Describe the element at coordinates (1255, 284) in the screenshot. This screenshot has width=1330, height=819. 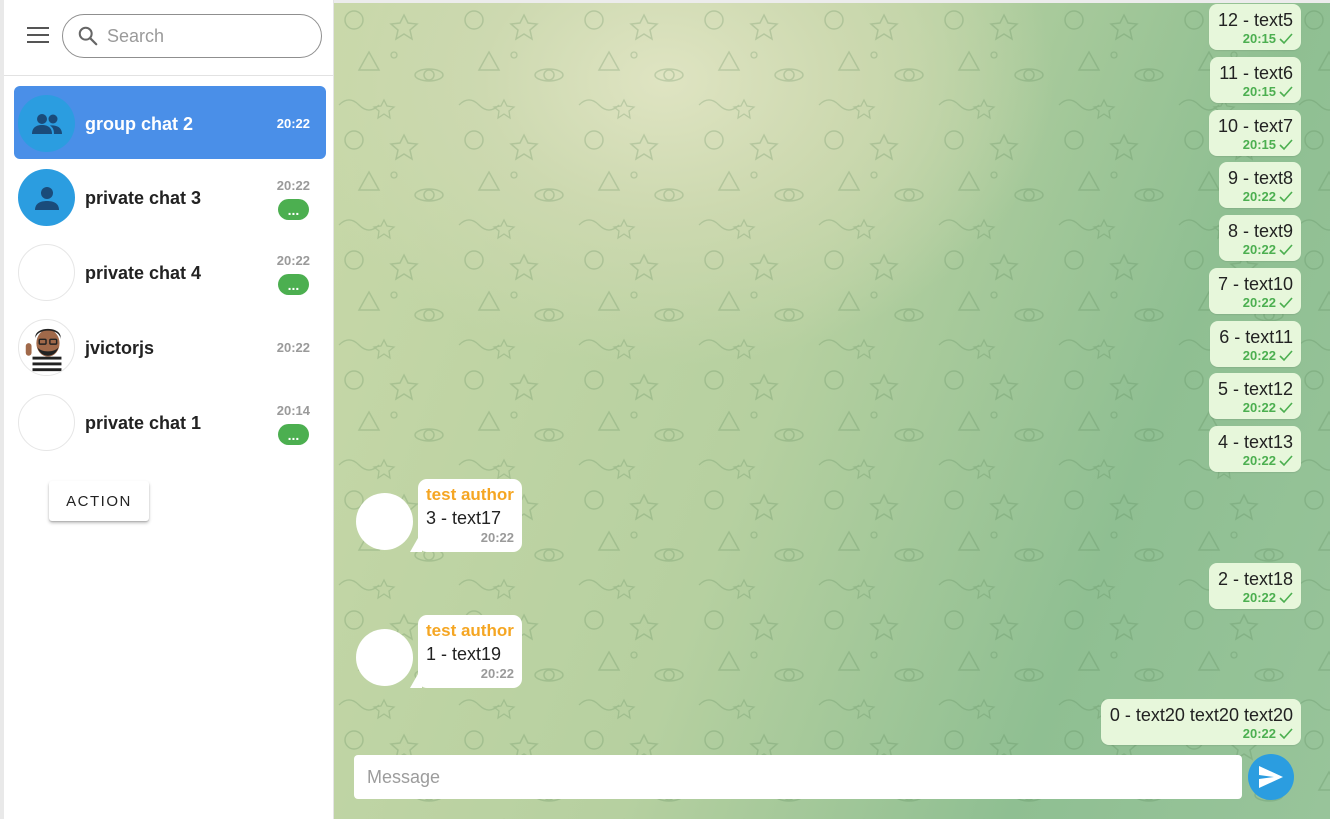
I see `message-text: 7 - text10` at that location.